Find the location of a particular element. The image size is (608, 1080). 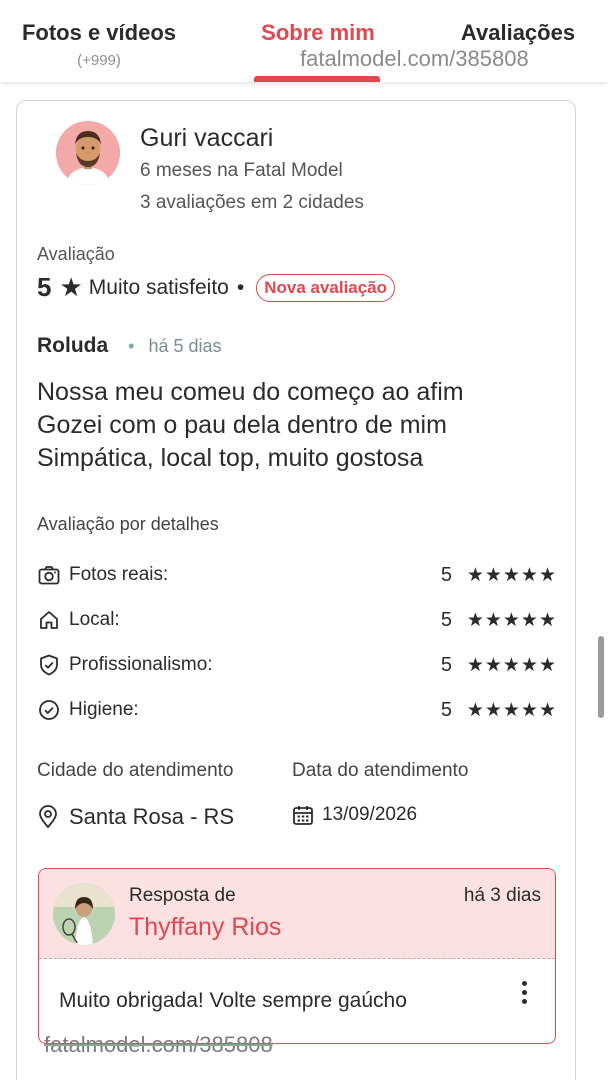

reviewer-name: Guri vaccari is located at coordinates (206, 138).